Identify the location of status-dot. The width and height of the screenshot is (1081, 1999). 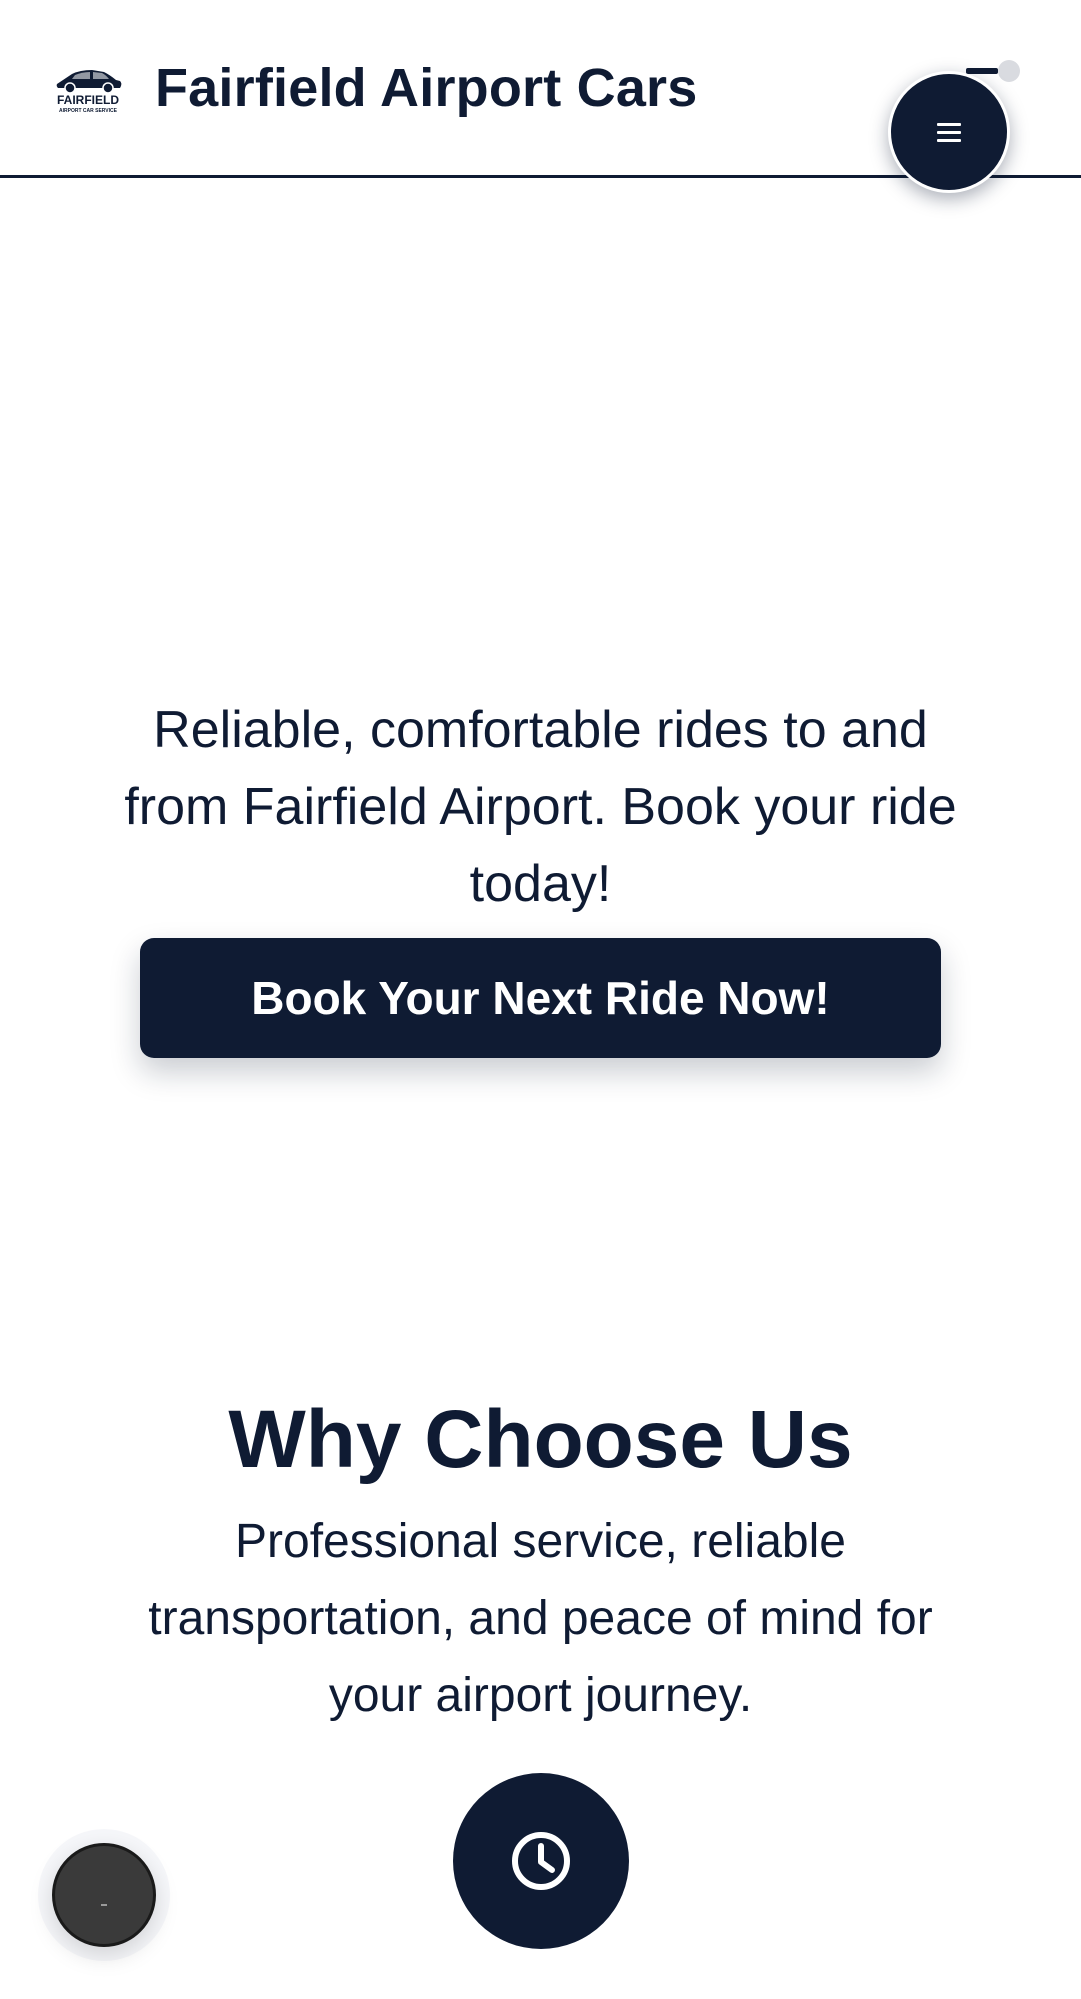
(1009, 71).